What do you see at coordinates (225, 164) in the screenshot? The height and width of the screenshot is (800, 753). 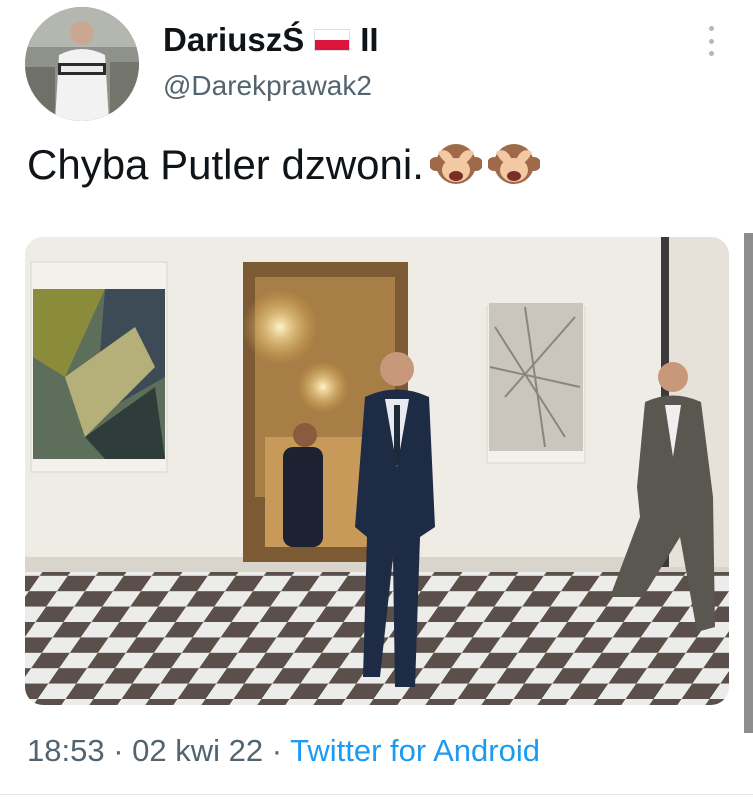 I see `tweet-body: Chyba Putler dzwoni.` at bounding box center [225, 164].